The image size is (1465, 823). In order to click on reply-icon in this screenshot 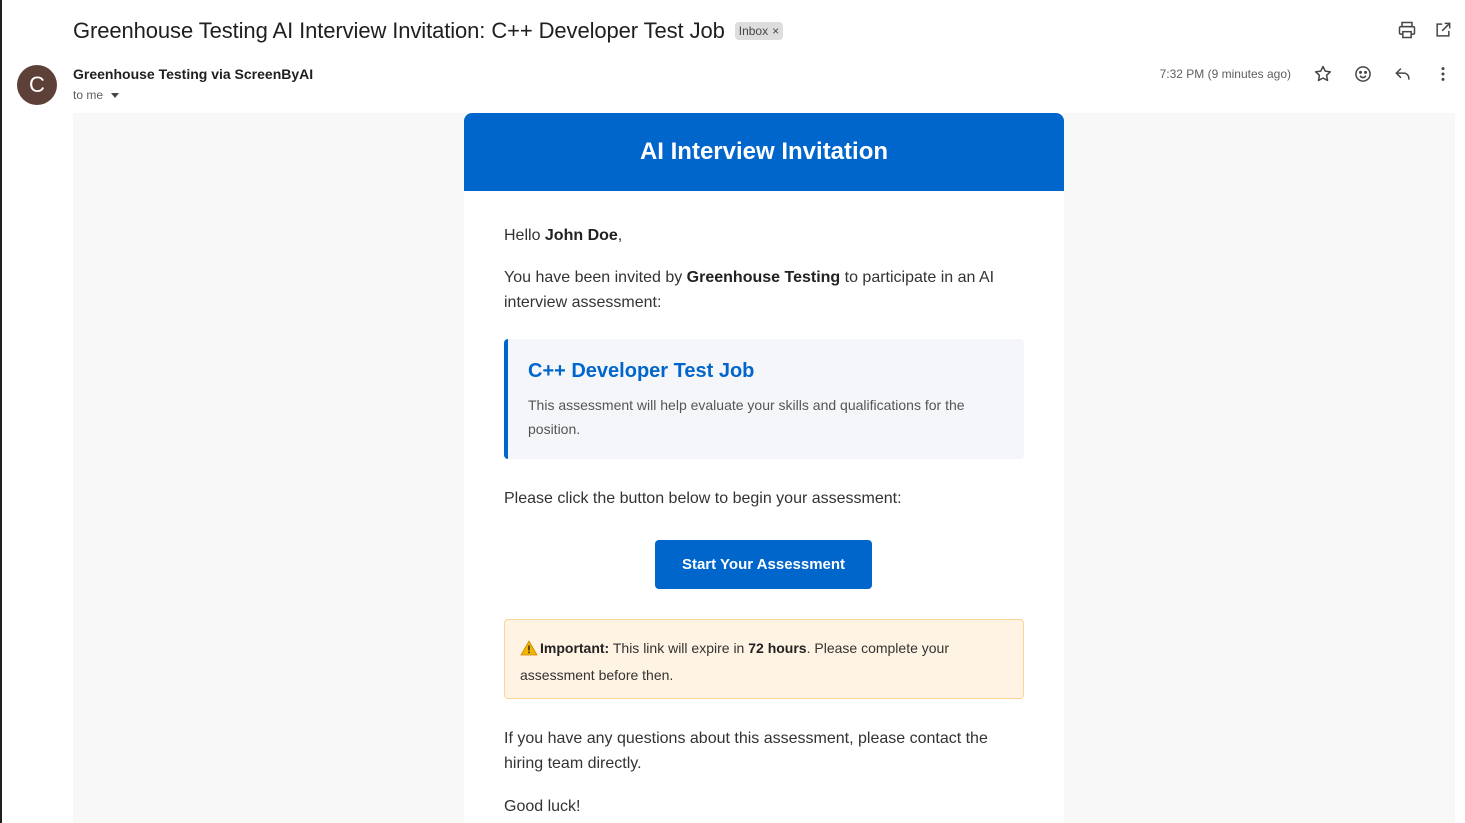, I will do `click(1403, 74)`.